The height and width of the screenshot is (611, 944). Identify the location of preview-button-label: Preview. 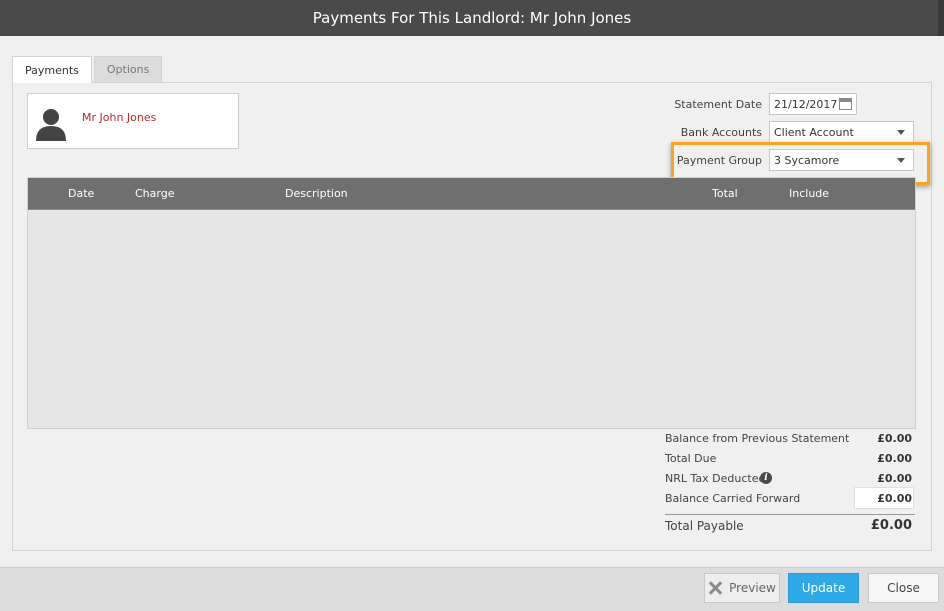
(752, 588).